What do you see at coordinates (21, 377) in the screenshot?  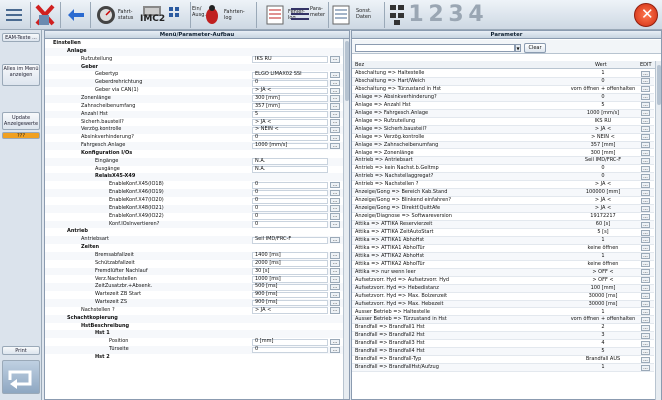 I see `back-button` at bounding box center [21, 377].